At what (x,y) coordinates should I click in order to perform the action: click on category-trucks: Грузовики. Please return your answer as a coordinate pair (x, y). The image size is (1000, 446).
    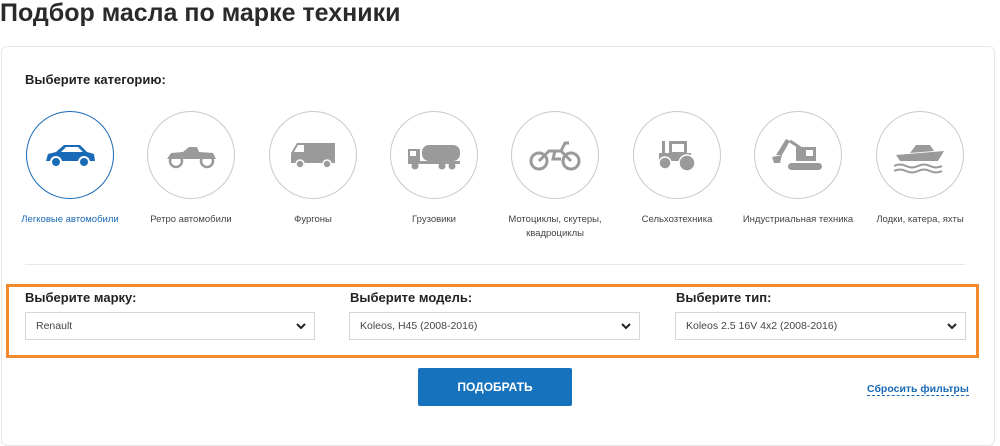
    Looking at the image, I should click on (434, 169).